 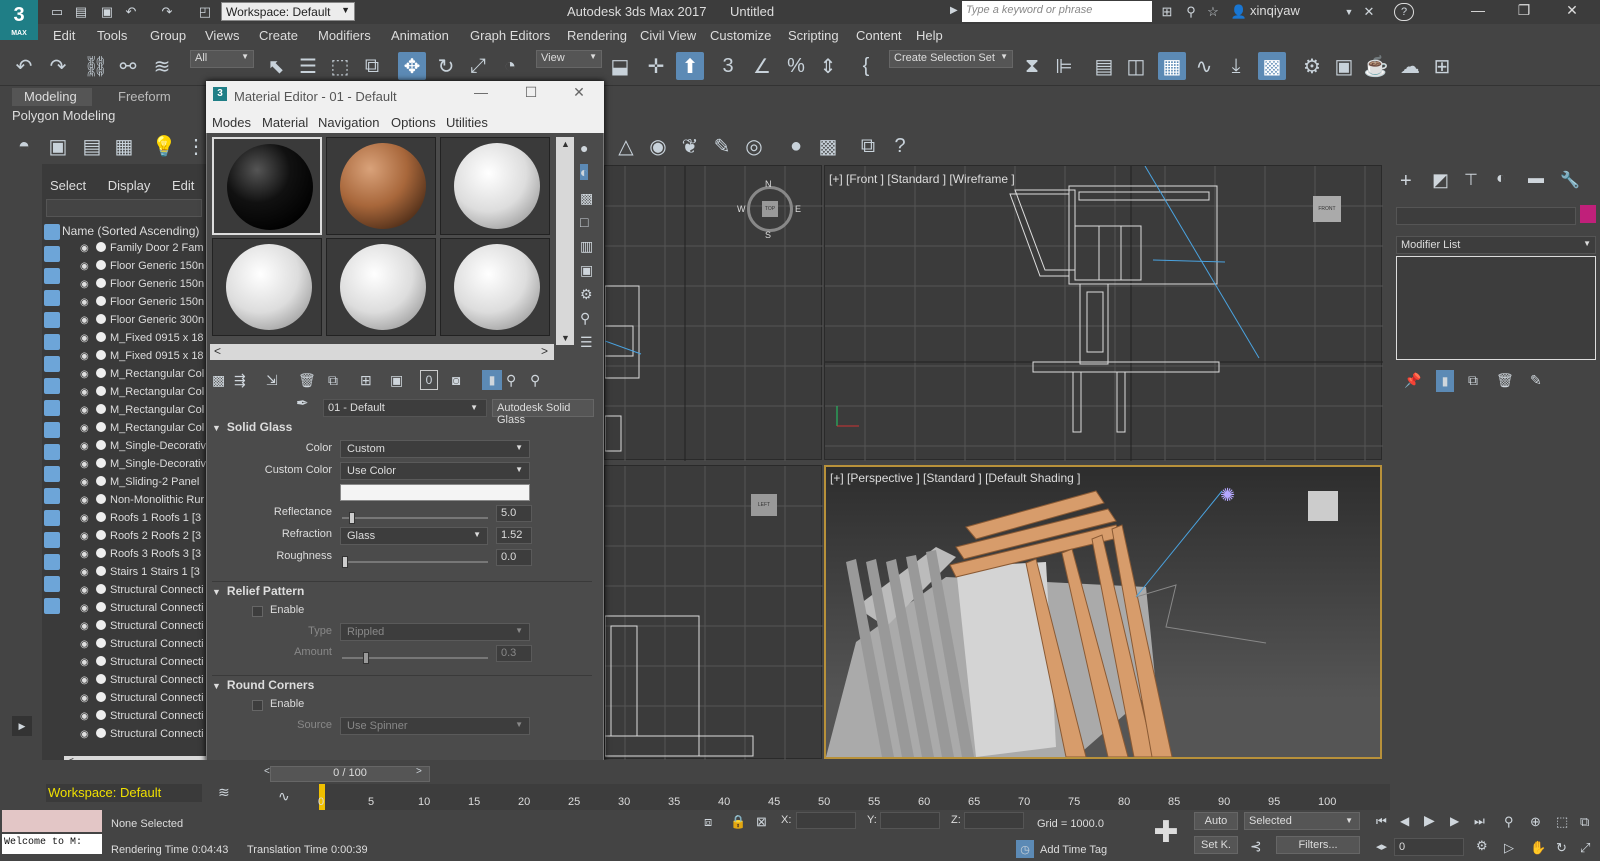 What do you see at coordinates (435, 492) in the screenshot?
I see `custom-color-swatch` at bounding box center [435, 492].